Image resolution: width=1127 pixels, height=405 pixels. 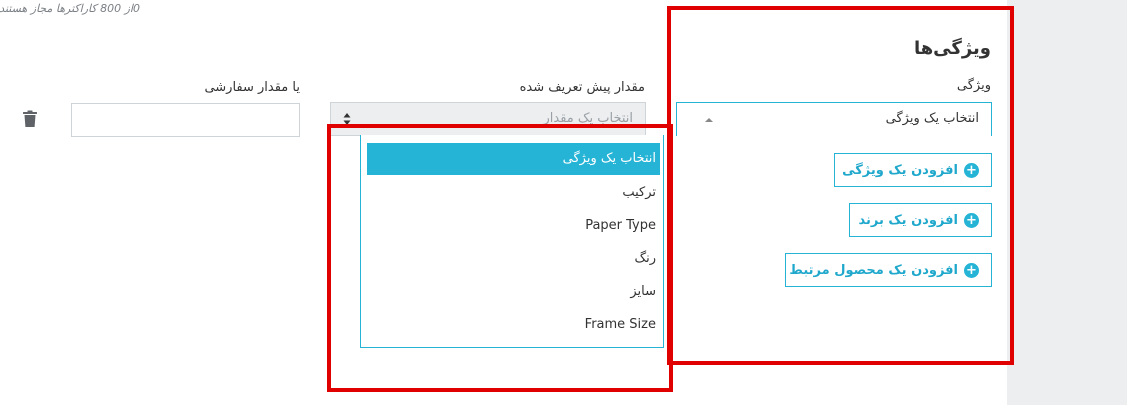 I want to click on add-related-product-label: افزودن یک محصول مرتبط, so click(x=873, y=270).